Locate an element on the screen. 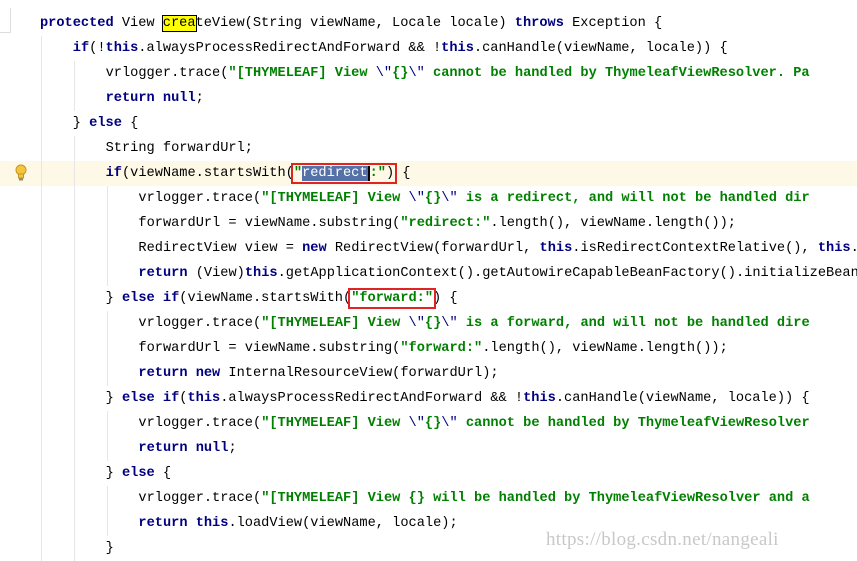 The image size is (857, 561). code-line: String forwardUrl; is located at coordinates (428, 148).